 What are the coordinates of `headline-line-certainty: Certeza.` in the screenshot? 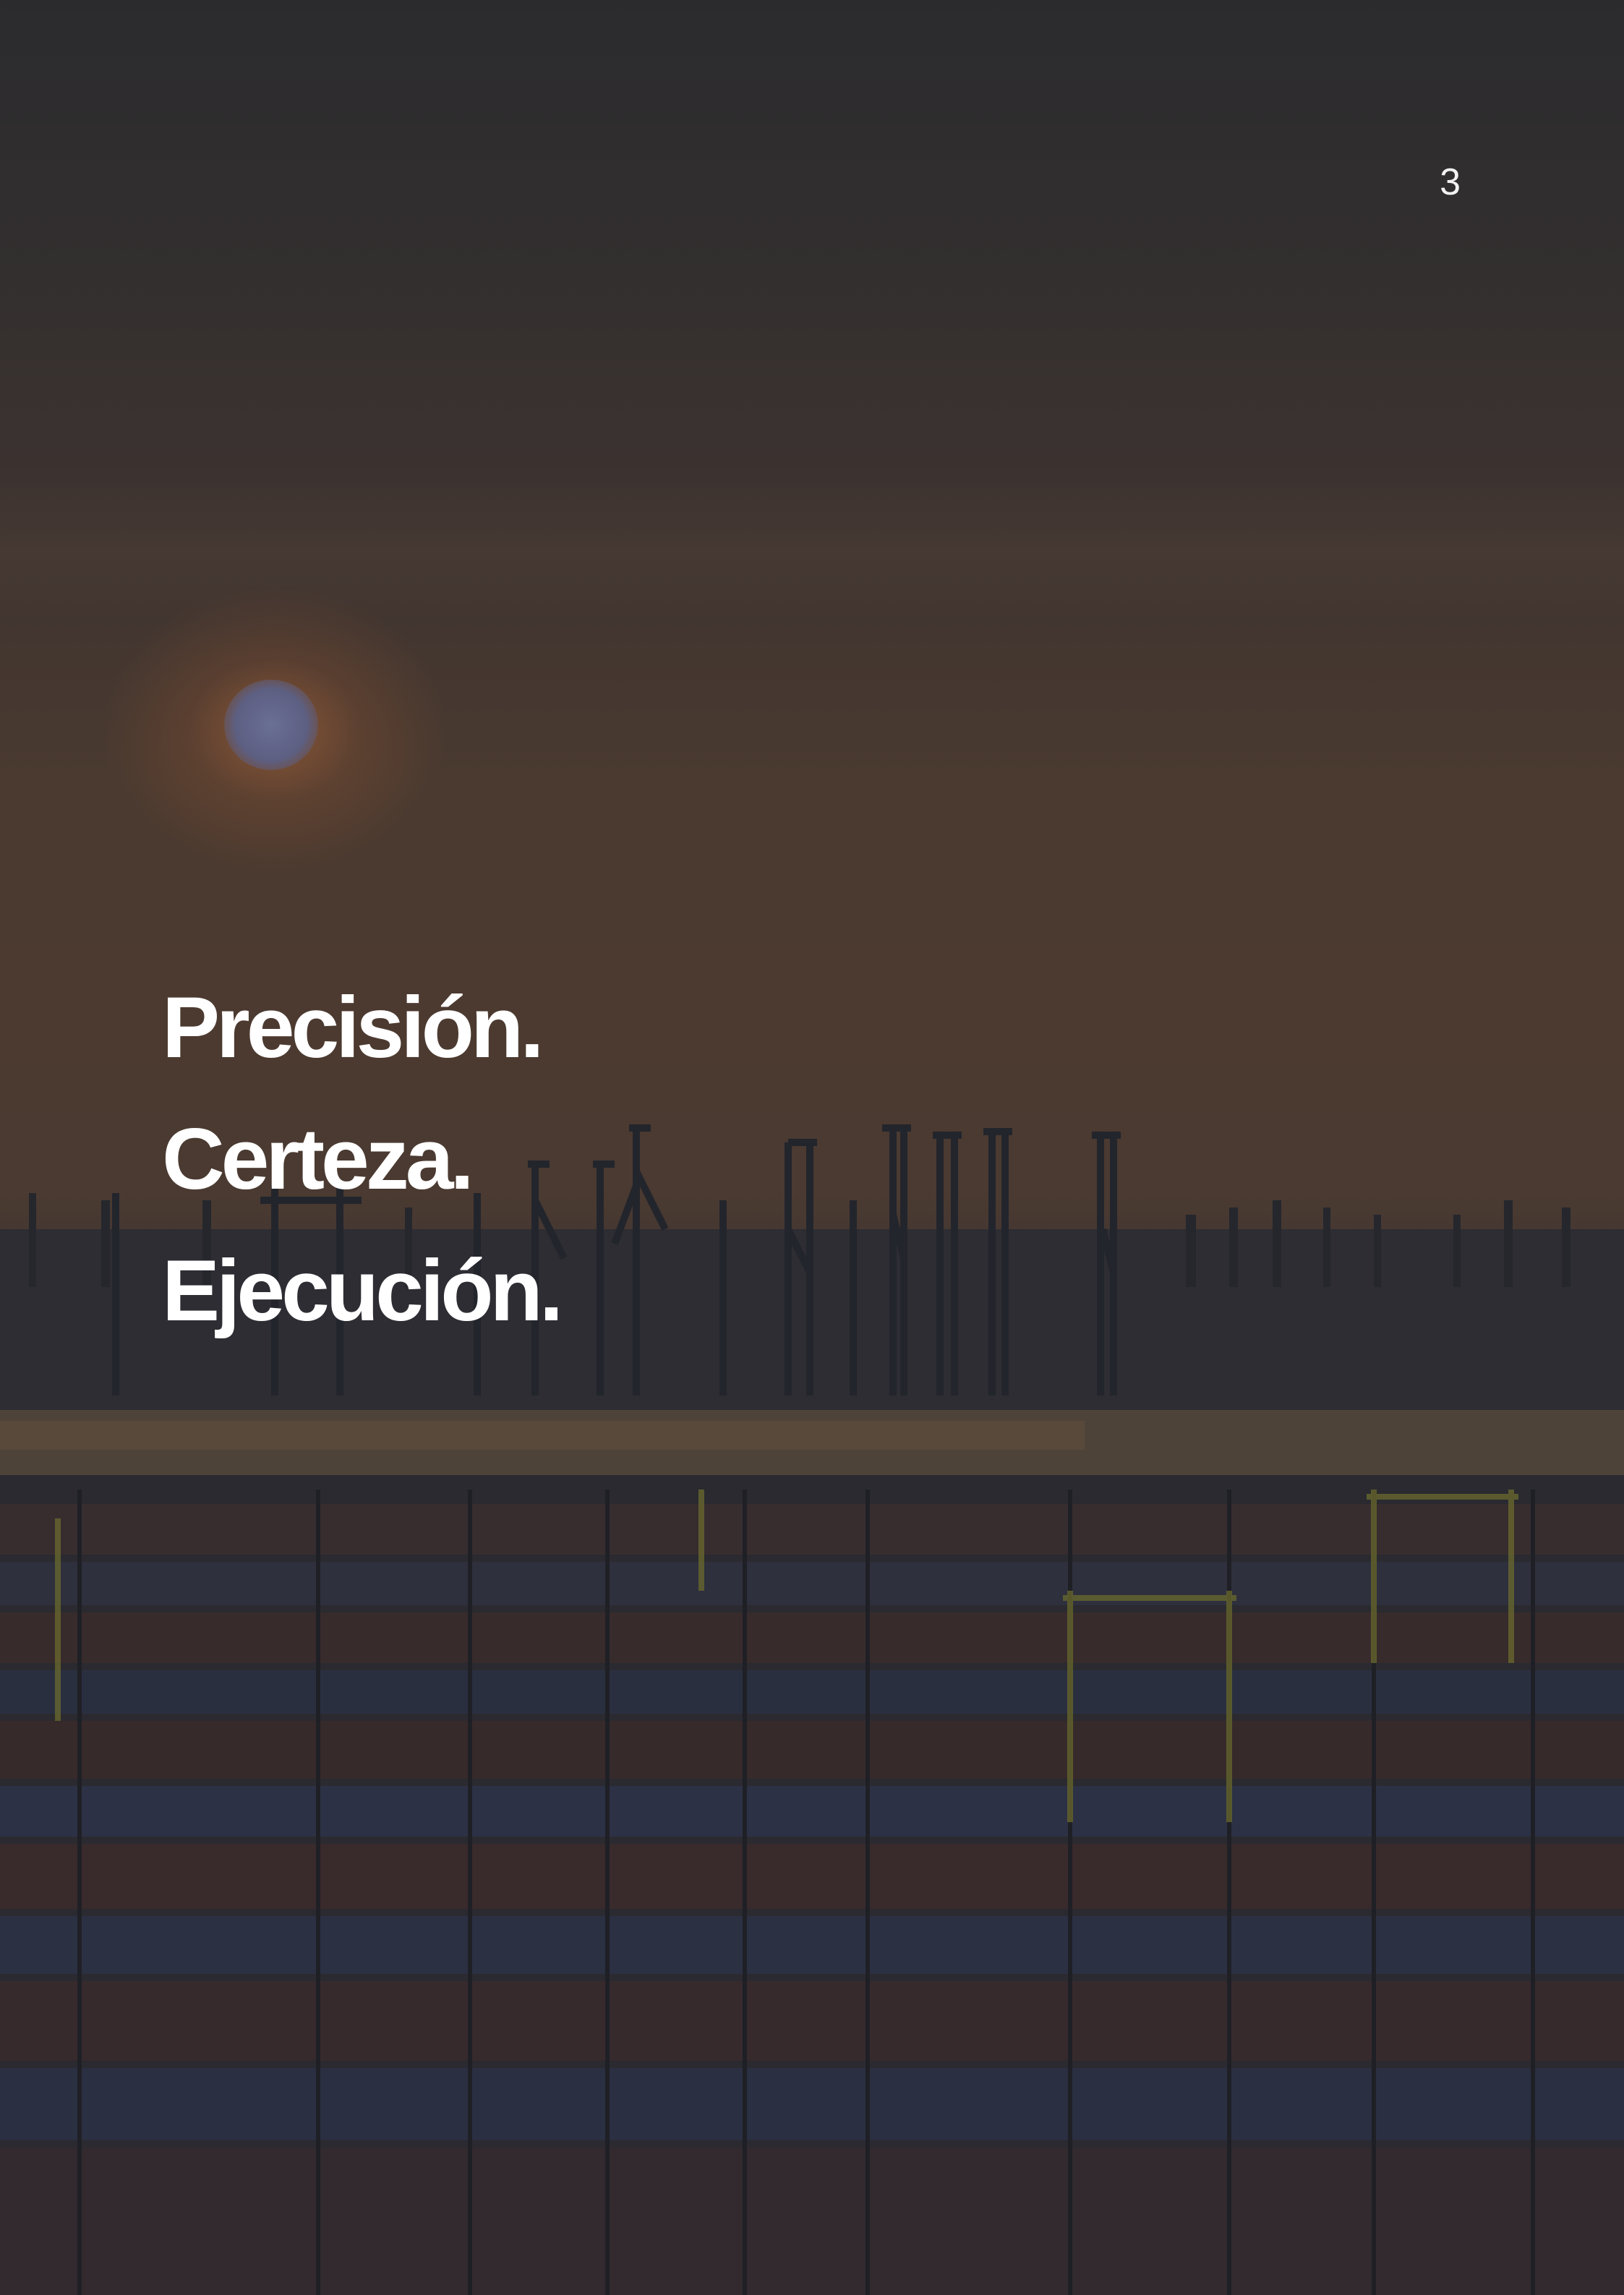 It's located at (318, 1159).